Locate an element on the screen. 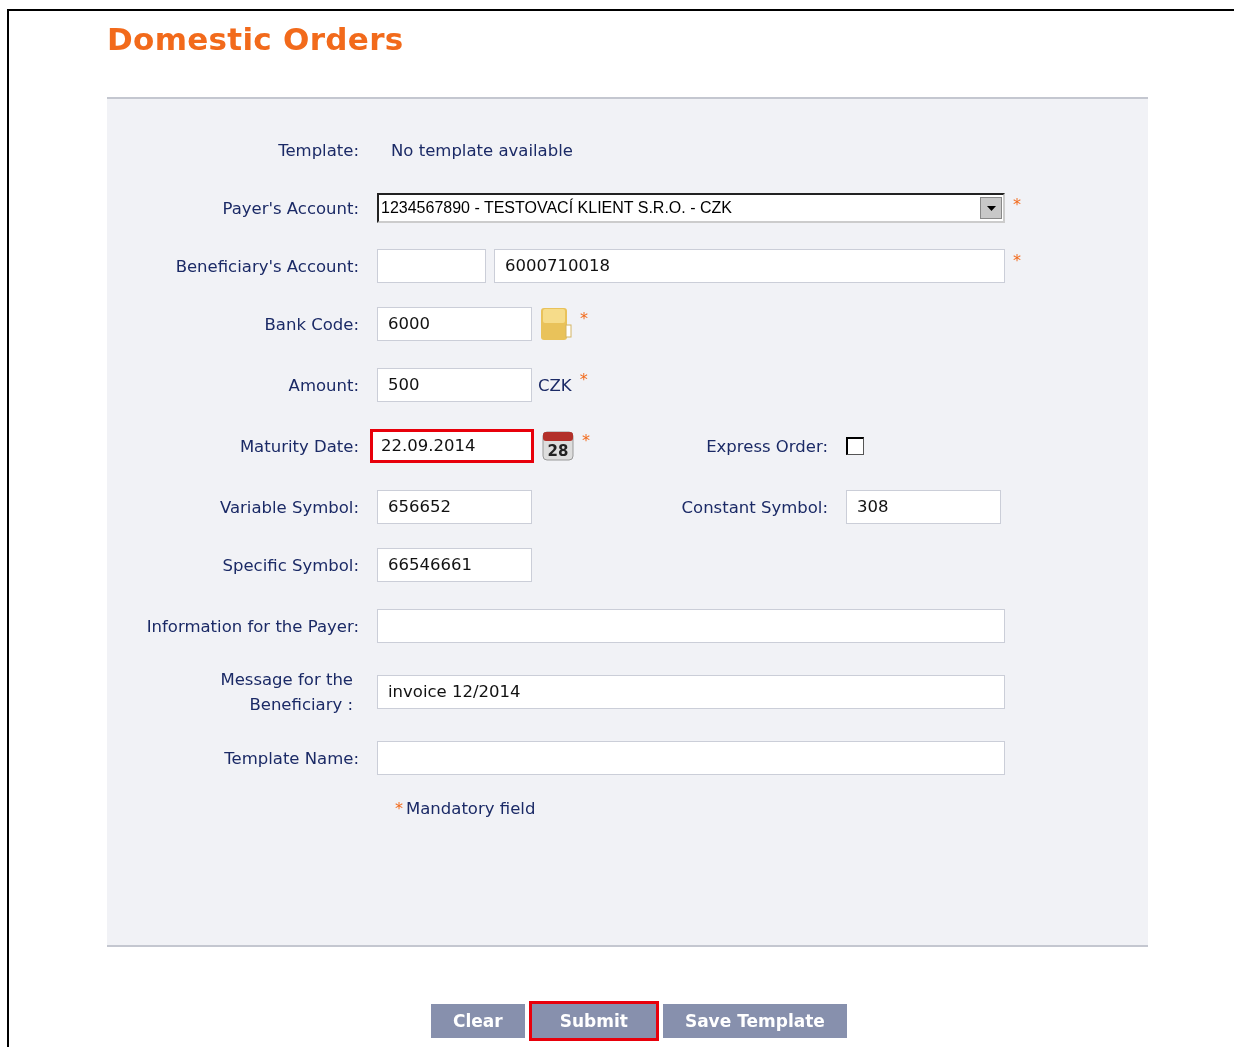 The height and width of the screenshot is (1047, 1234). calendar-icon: 28 is located at coordinates (558, 446).